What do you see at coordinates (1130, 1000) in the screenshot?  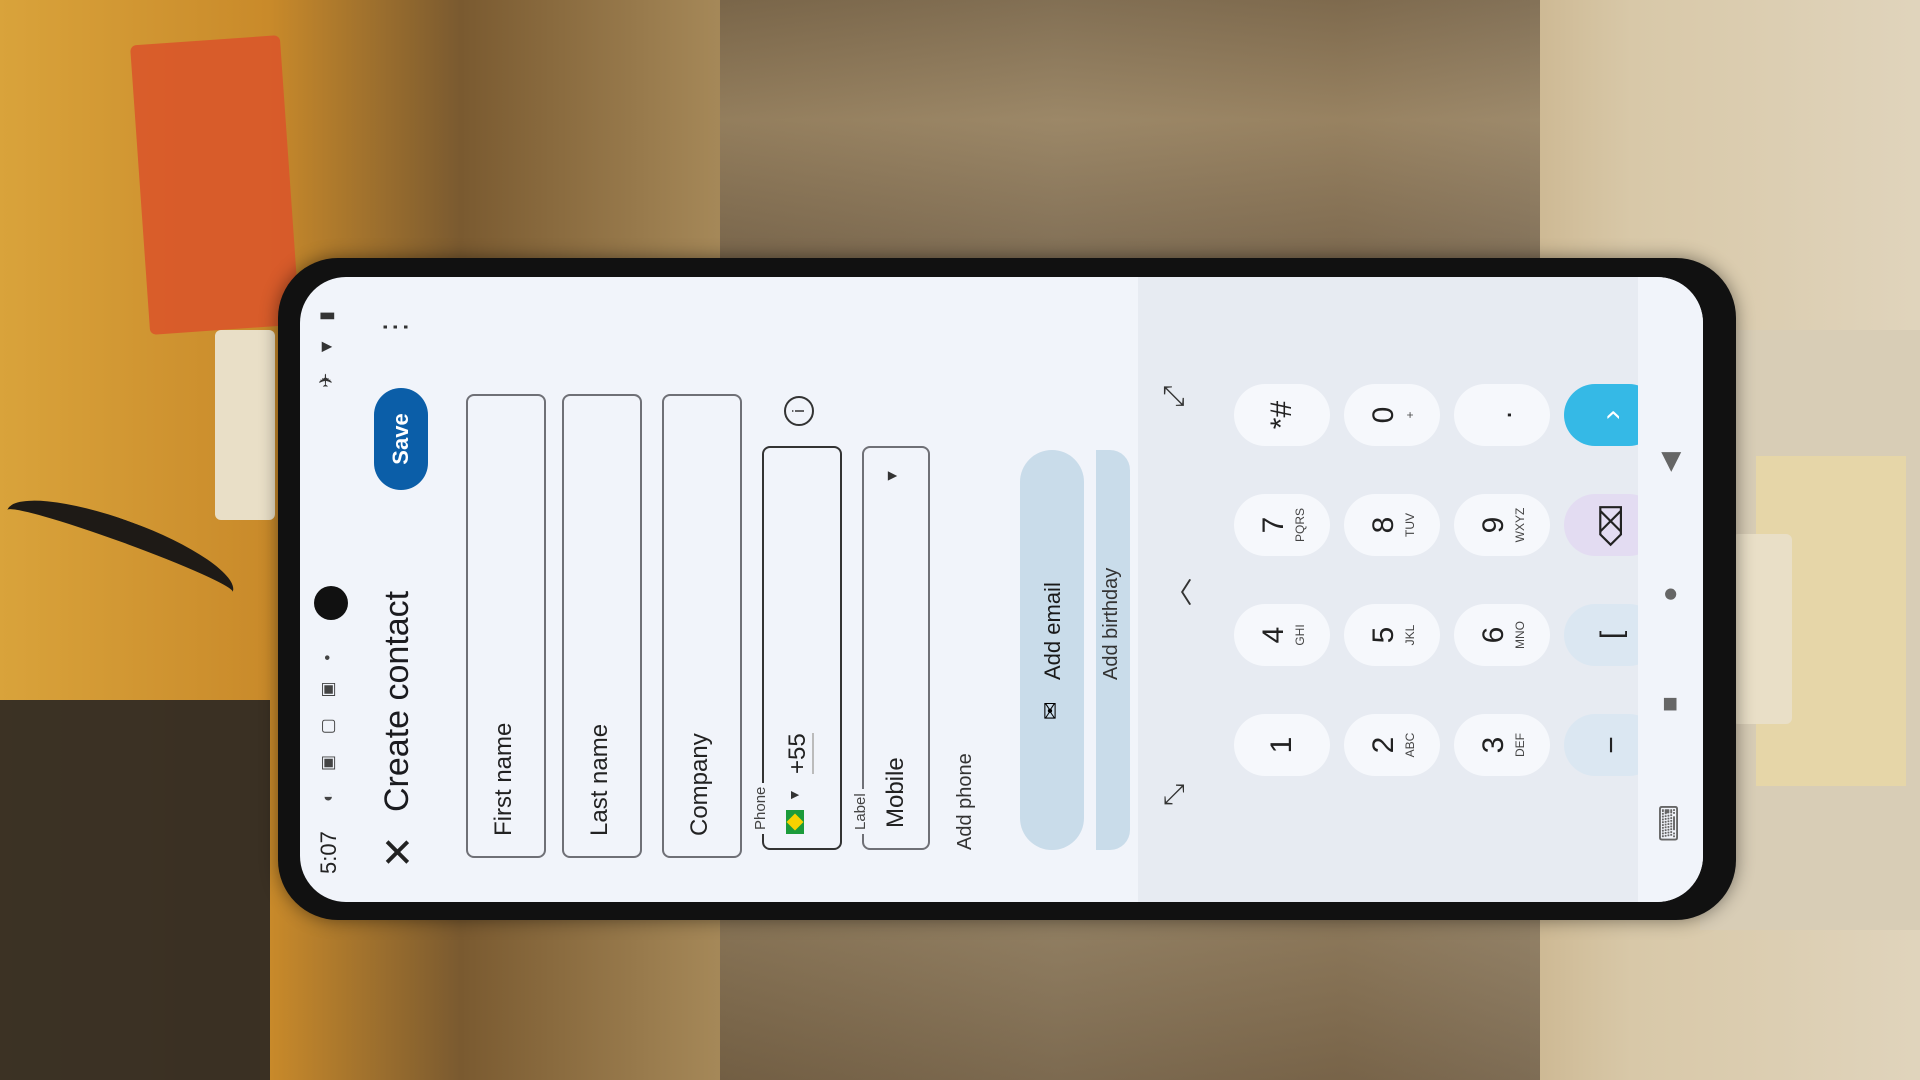 I see `background-floor` at bounding box center [1130, 1000].